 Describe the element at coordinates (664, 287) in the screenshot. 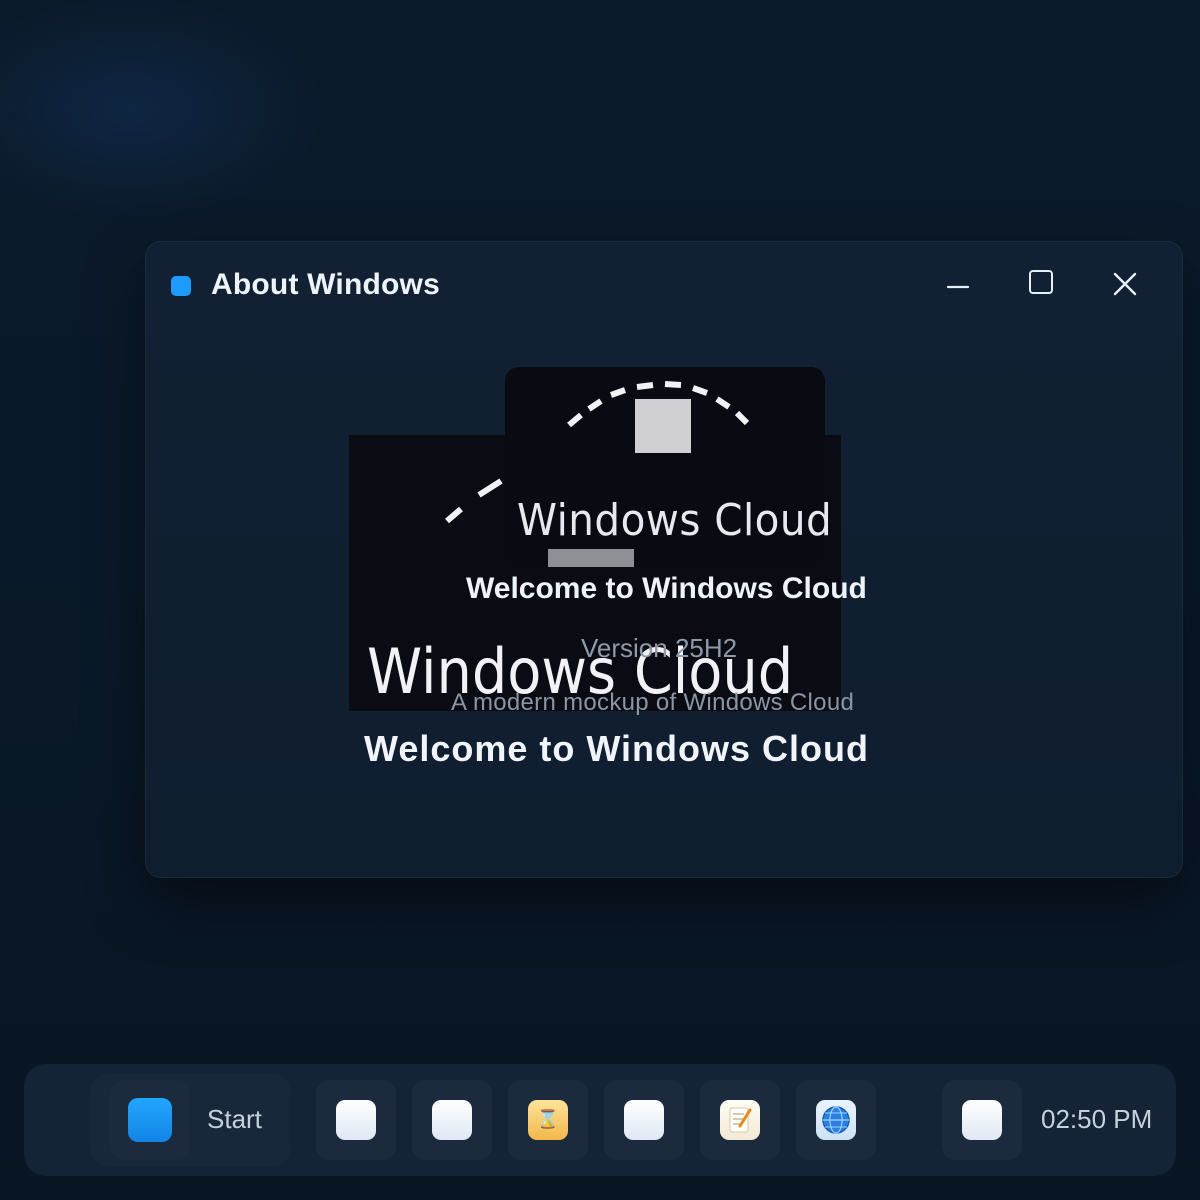

I see `title-bar: About Windows` at that location.